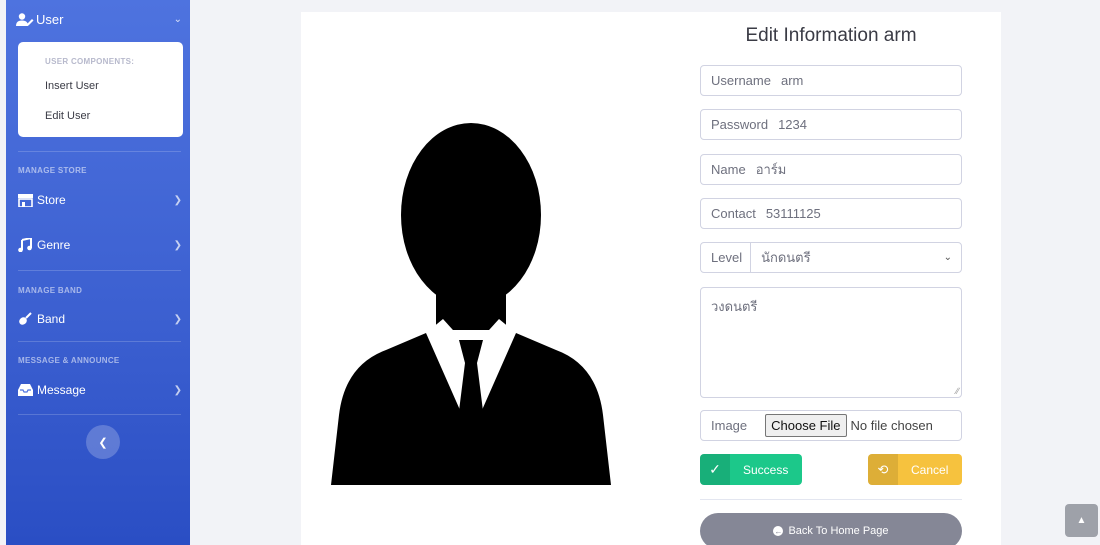  Describe the element at coordinates (26, 245) in the screenshot. I see `music-icon` at that location.